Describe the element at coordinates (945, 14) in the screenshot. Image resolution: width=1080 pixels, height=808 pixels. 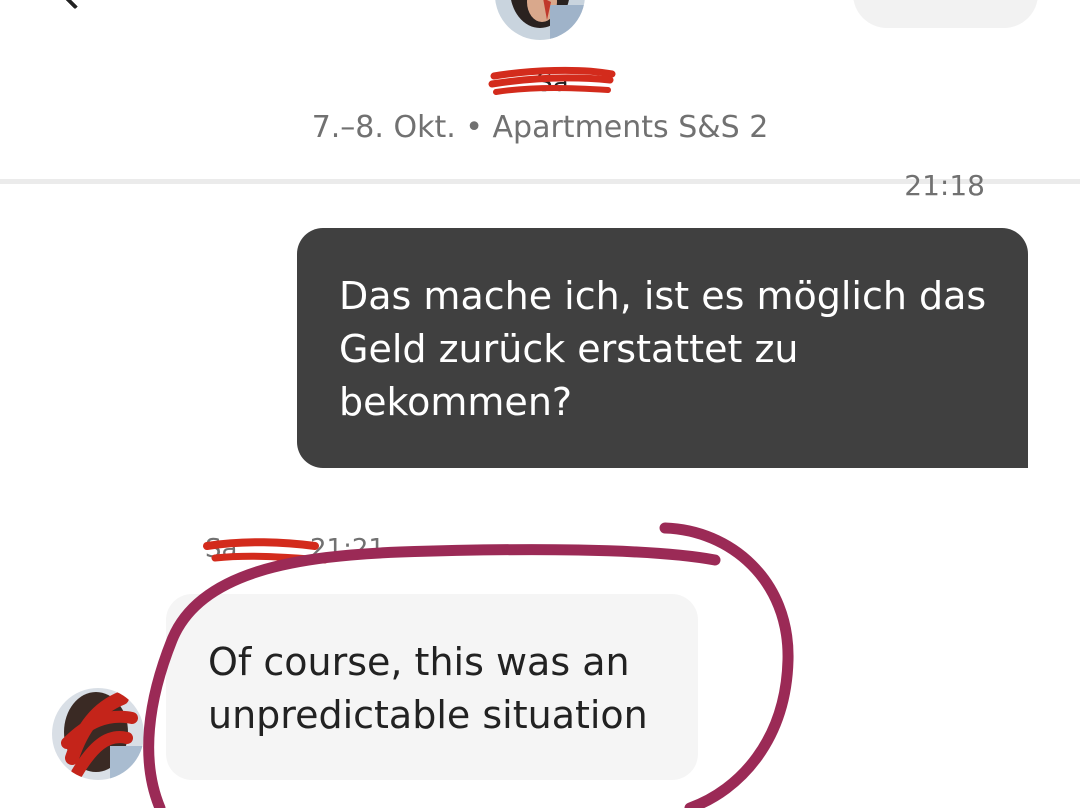
I see `details-button` at that location.